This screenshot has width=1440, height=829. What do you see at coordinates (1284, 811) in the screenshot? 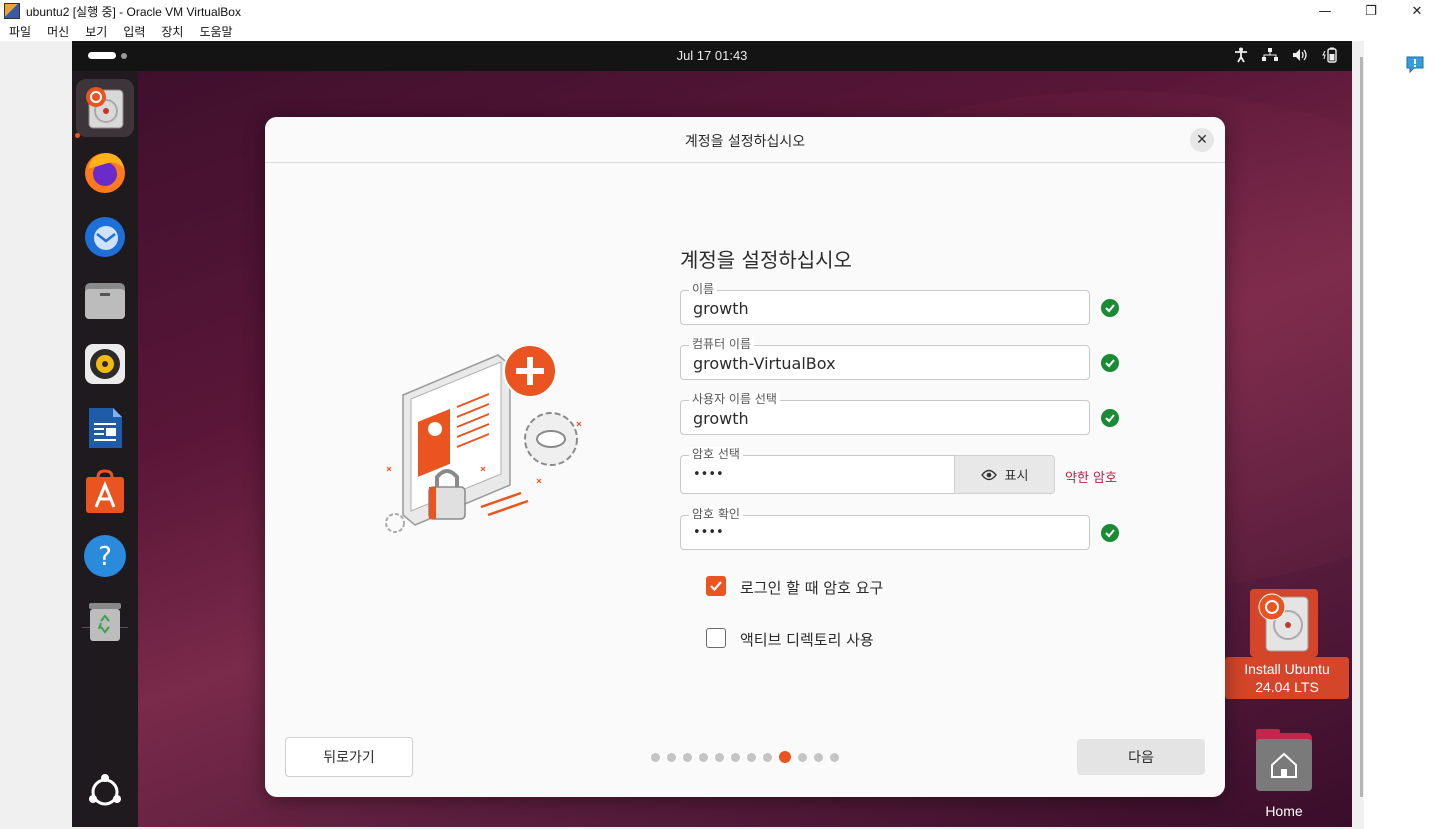
I see `home-label: Home` at bounding box center [1284, 811].